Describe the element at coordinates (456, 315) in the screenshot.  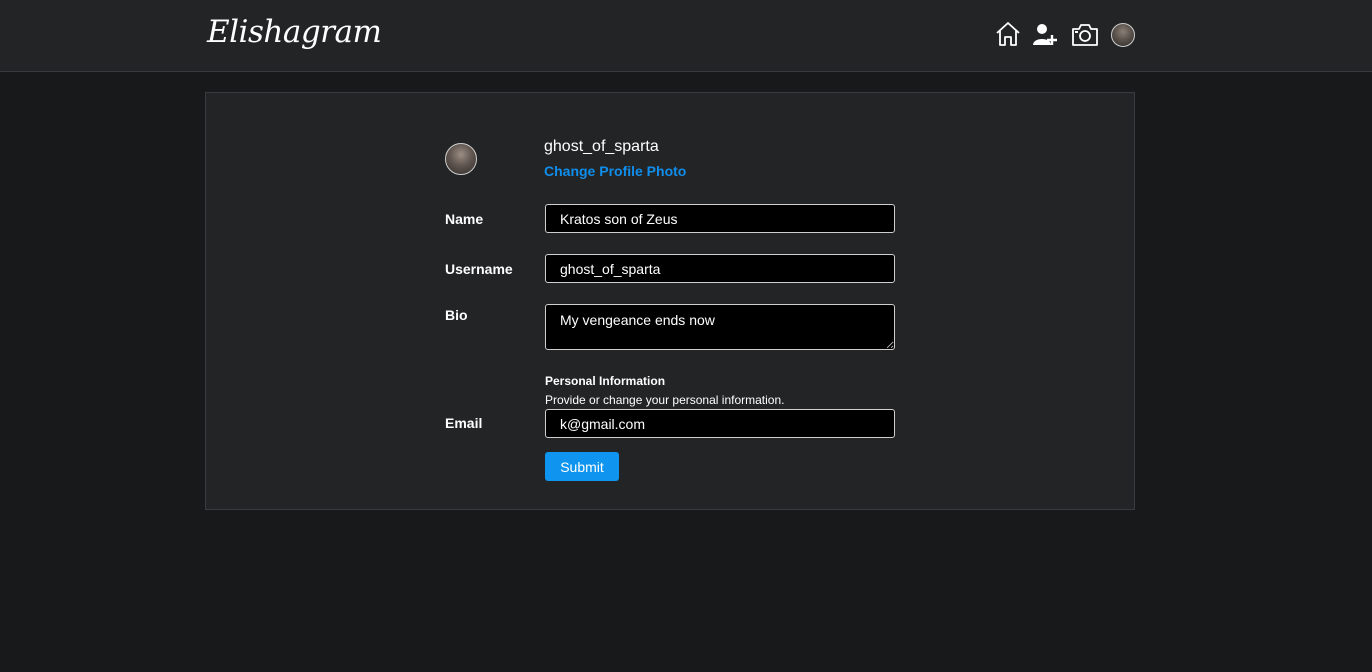
I see `bio-label: Bio` at that location.